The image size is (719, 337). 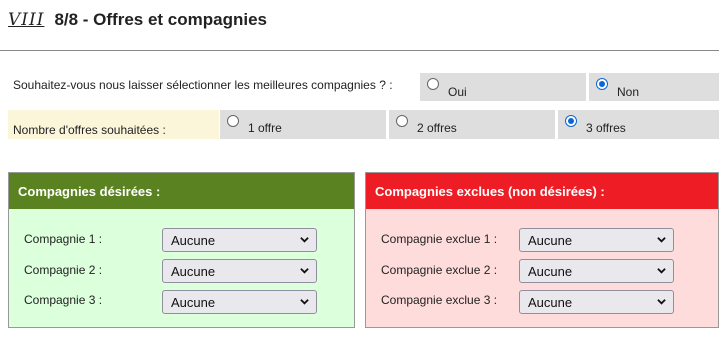 What do you see at coordinates (472, 124) in the screenshot?
I see `radio-option-2-offres: 2 offres` at bounding box center [472, 124].